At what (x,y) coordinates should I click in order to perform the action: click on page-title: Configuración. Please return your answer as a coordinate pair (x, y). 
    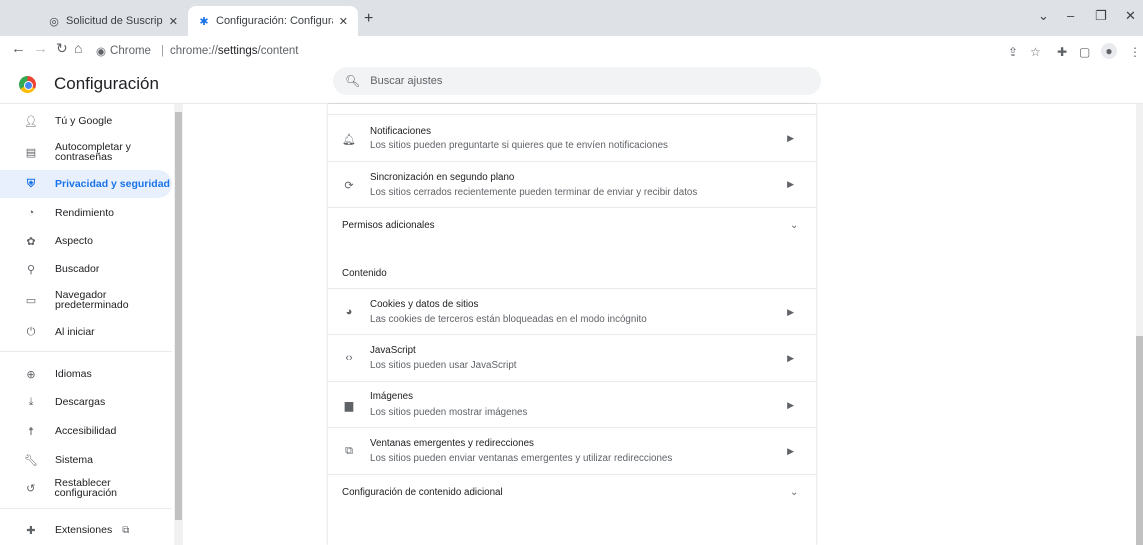
    Looking at the image, I should click on (106, 83).